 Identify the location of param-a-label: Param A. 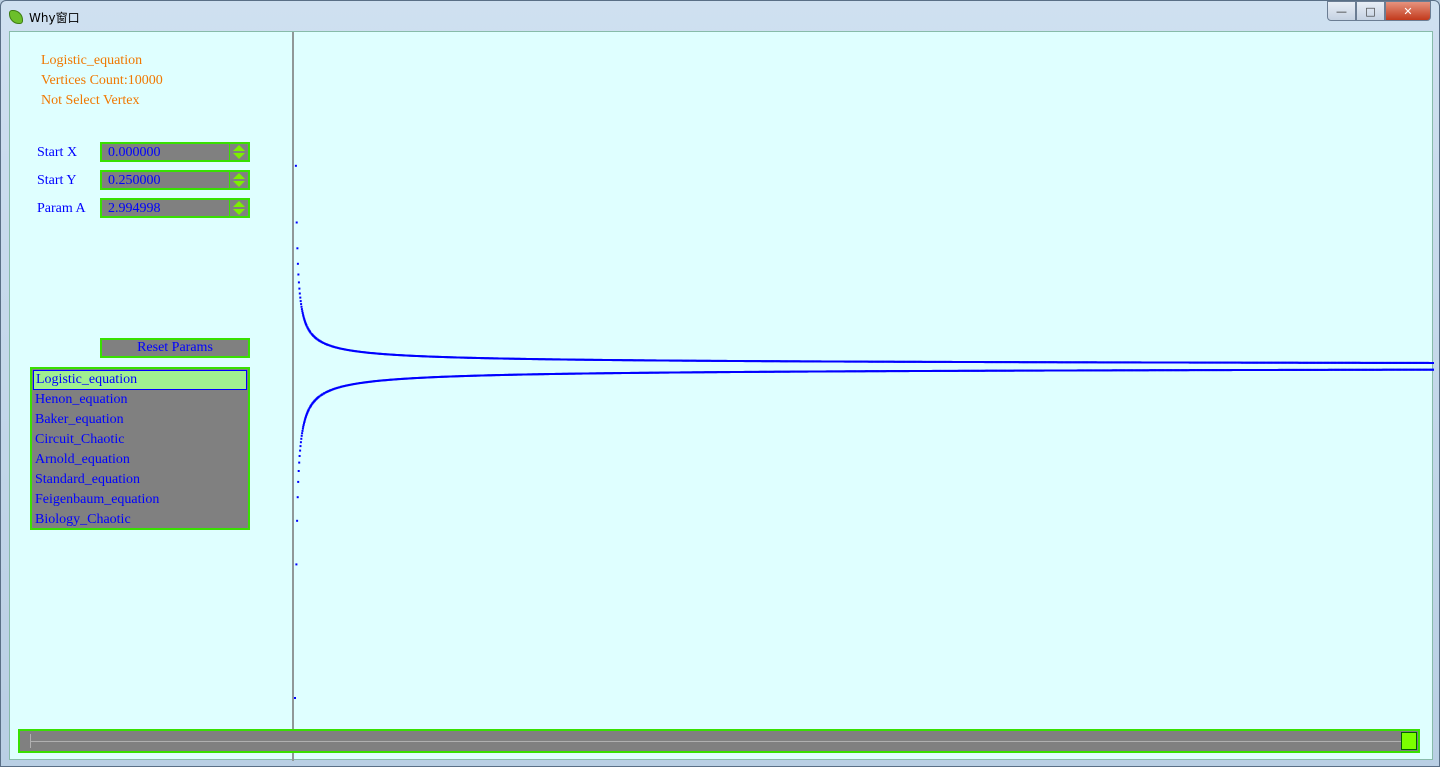
(61, 208).